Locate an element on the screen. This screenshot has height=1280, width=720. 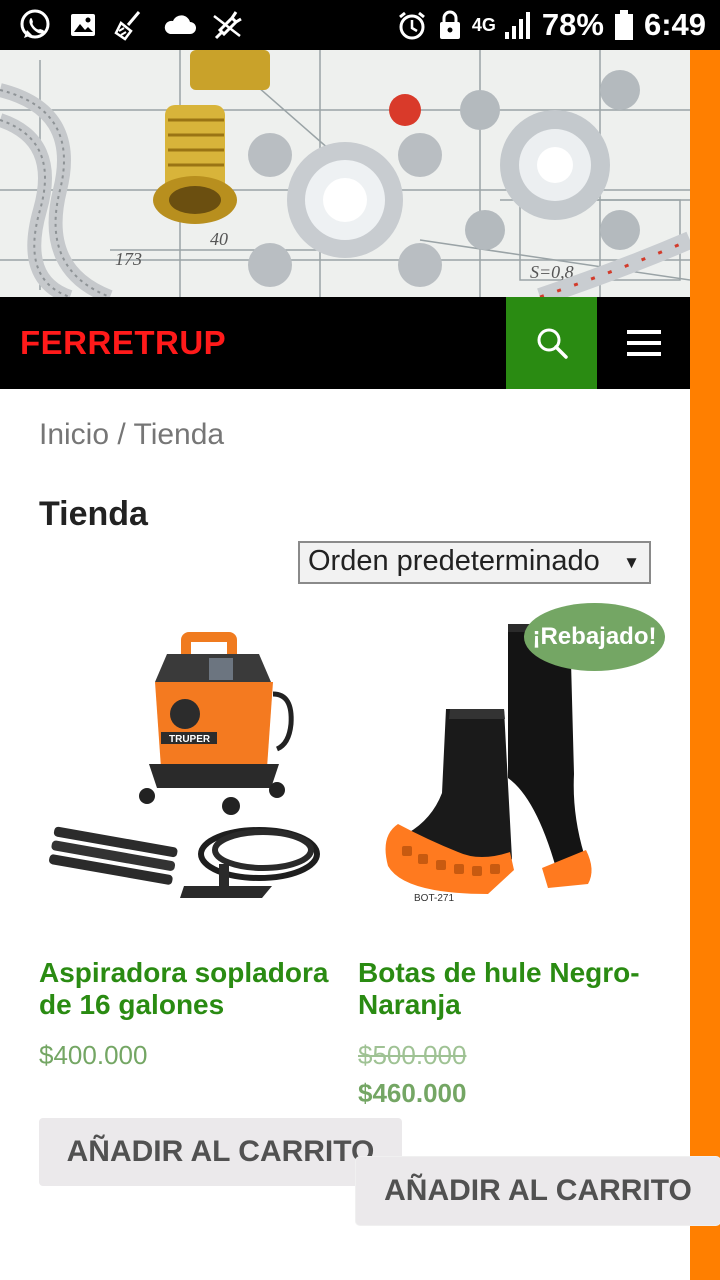
hamburger-icon is located at coordinates (643, 343).